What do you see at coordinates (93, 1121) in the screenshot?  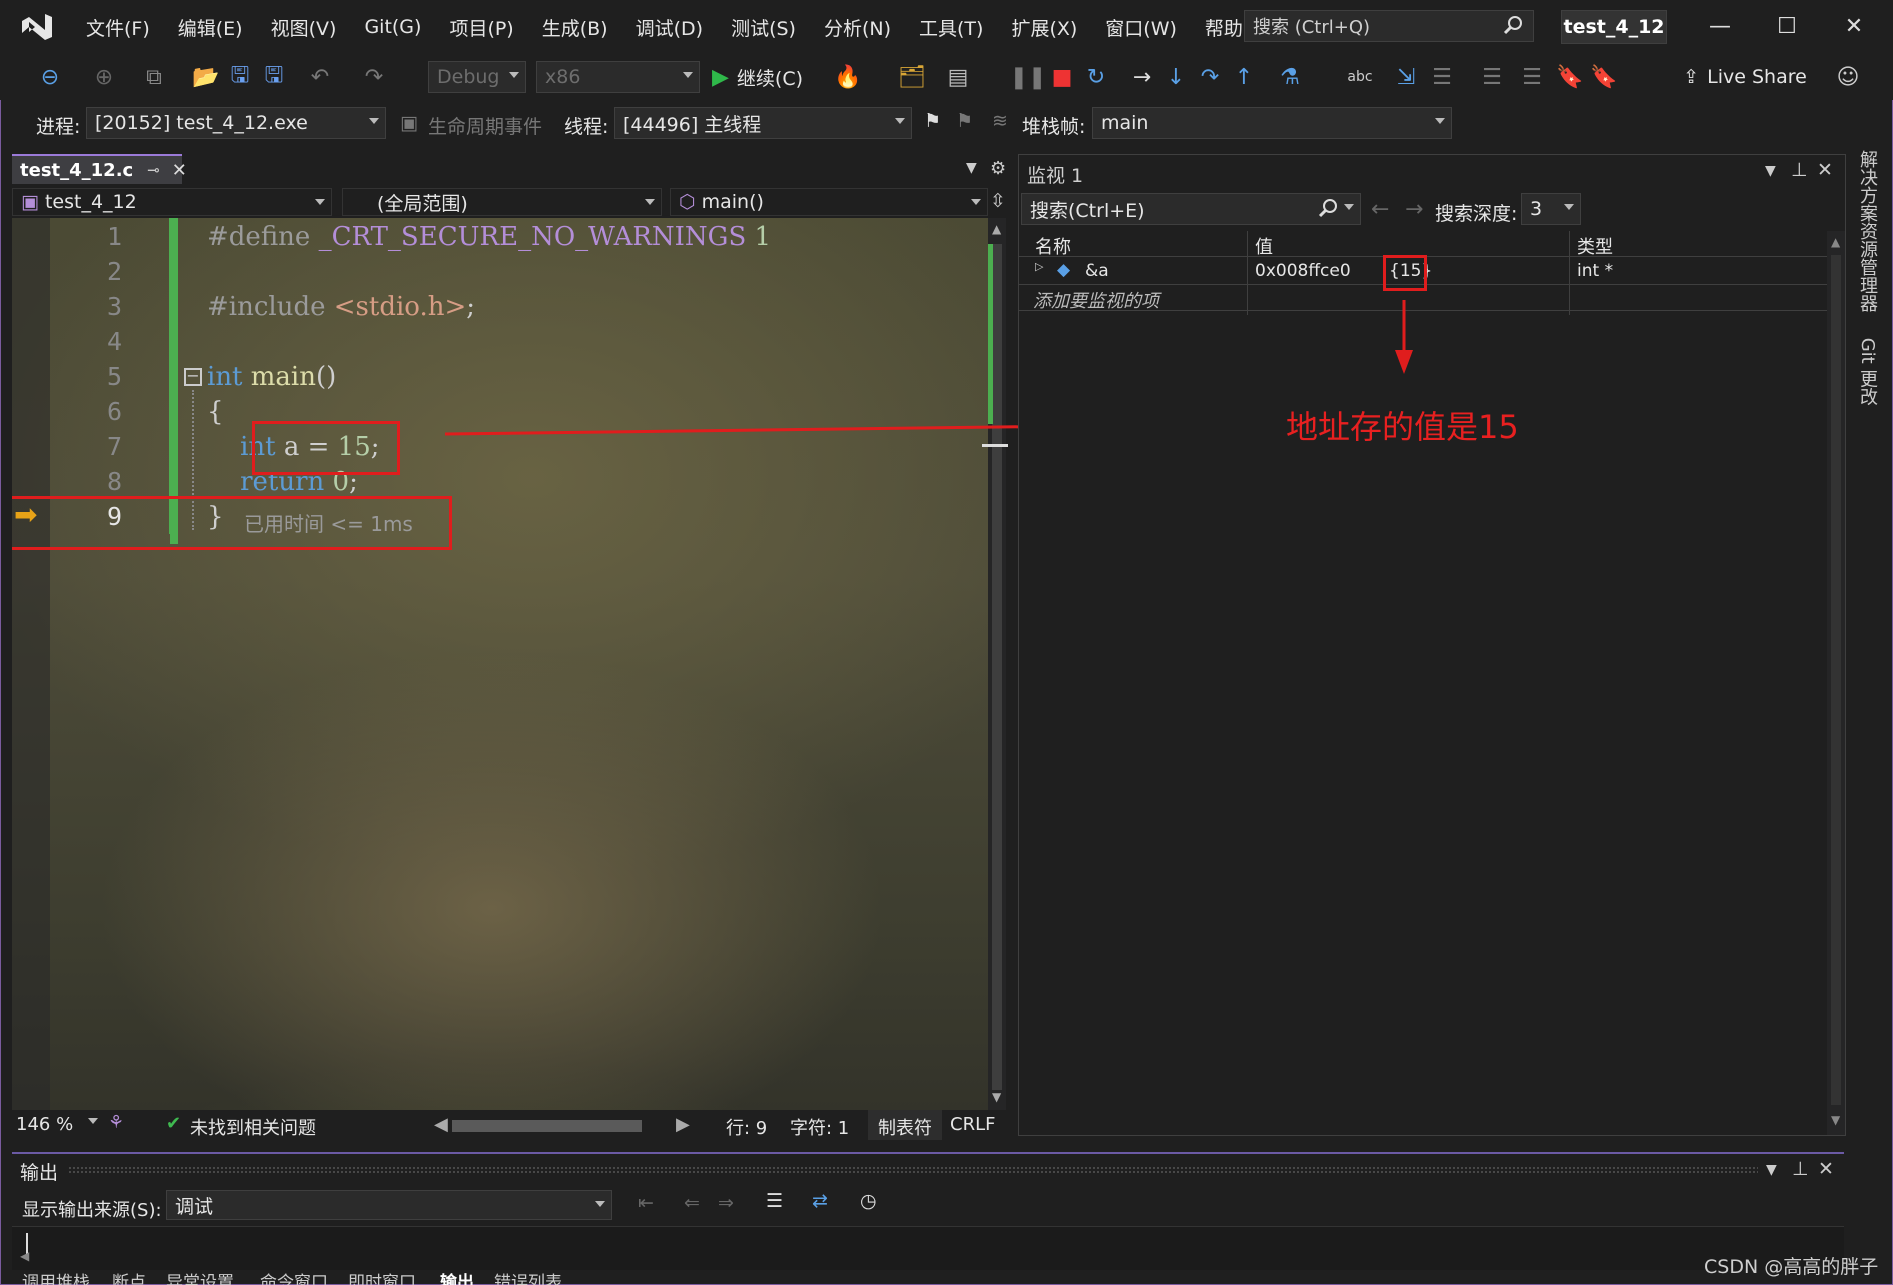 I see `chevron-down-icon` at bounding box center [93, 1121].